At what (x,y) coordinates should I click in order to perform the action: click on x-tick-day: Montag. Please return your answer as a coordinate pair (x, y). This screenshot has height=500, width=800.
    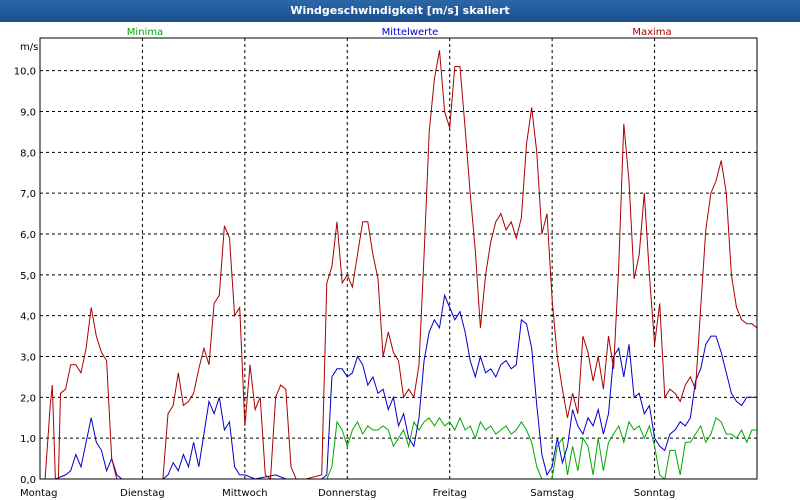
    Looking at the image, I should click on (38, 493).